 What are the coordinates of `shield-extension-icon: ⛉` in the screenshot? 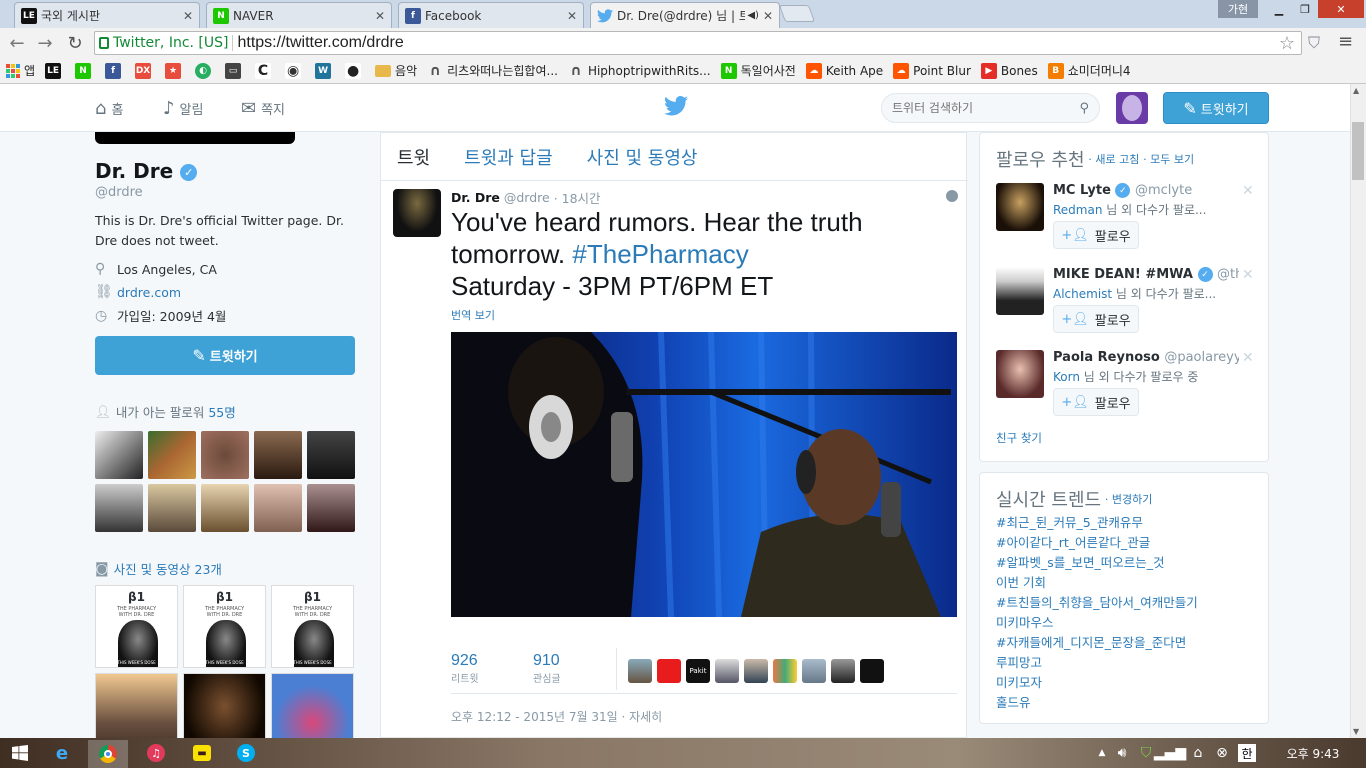 It's located at (1318, 43).